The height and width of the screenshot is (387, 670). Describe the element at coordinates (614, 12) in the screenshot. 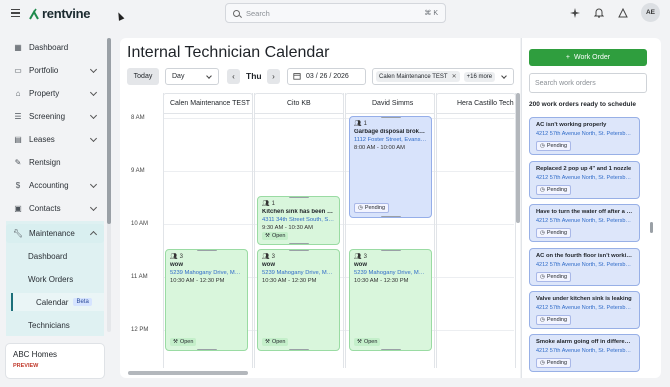

I see `top-actions: AE` at that location.